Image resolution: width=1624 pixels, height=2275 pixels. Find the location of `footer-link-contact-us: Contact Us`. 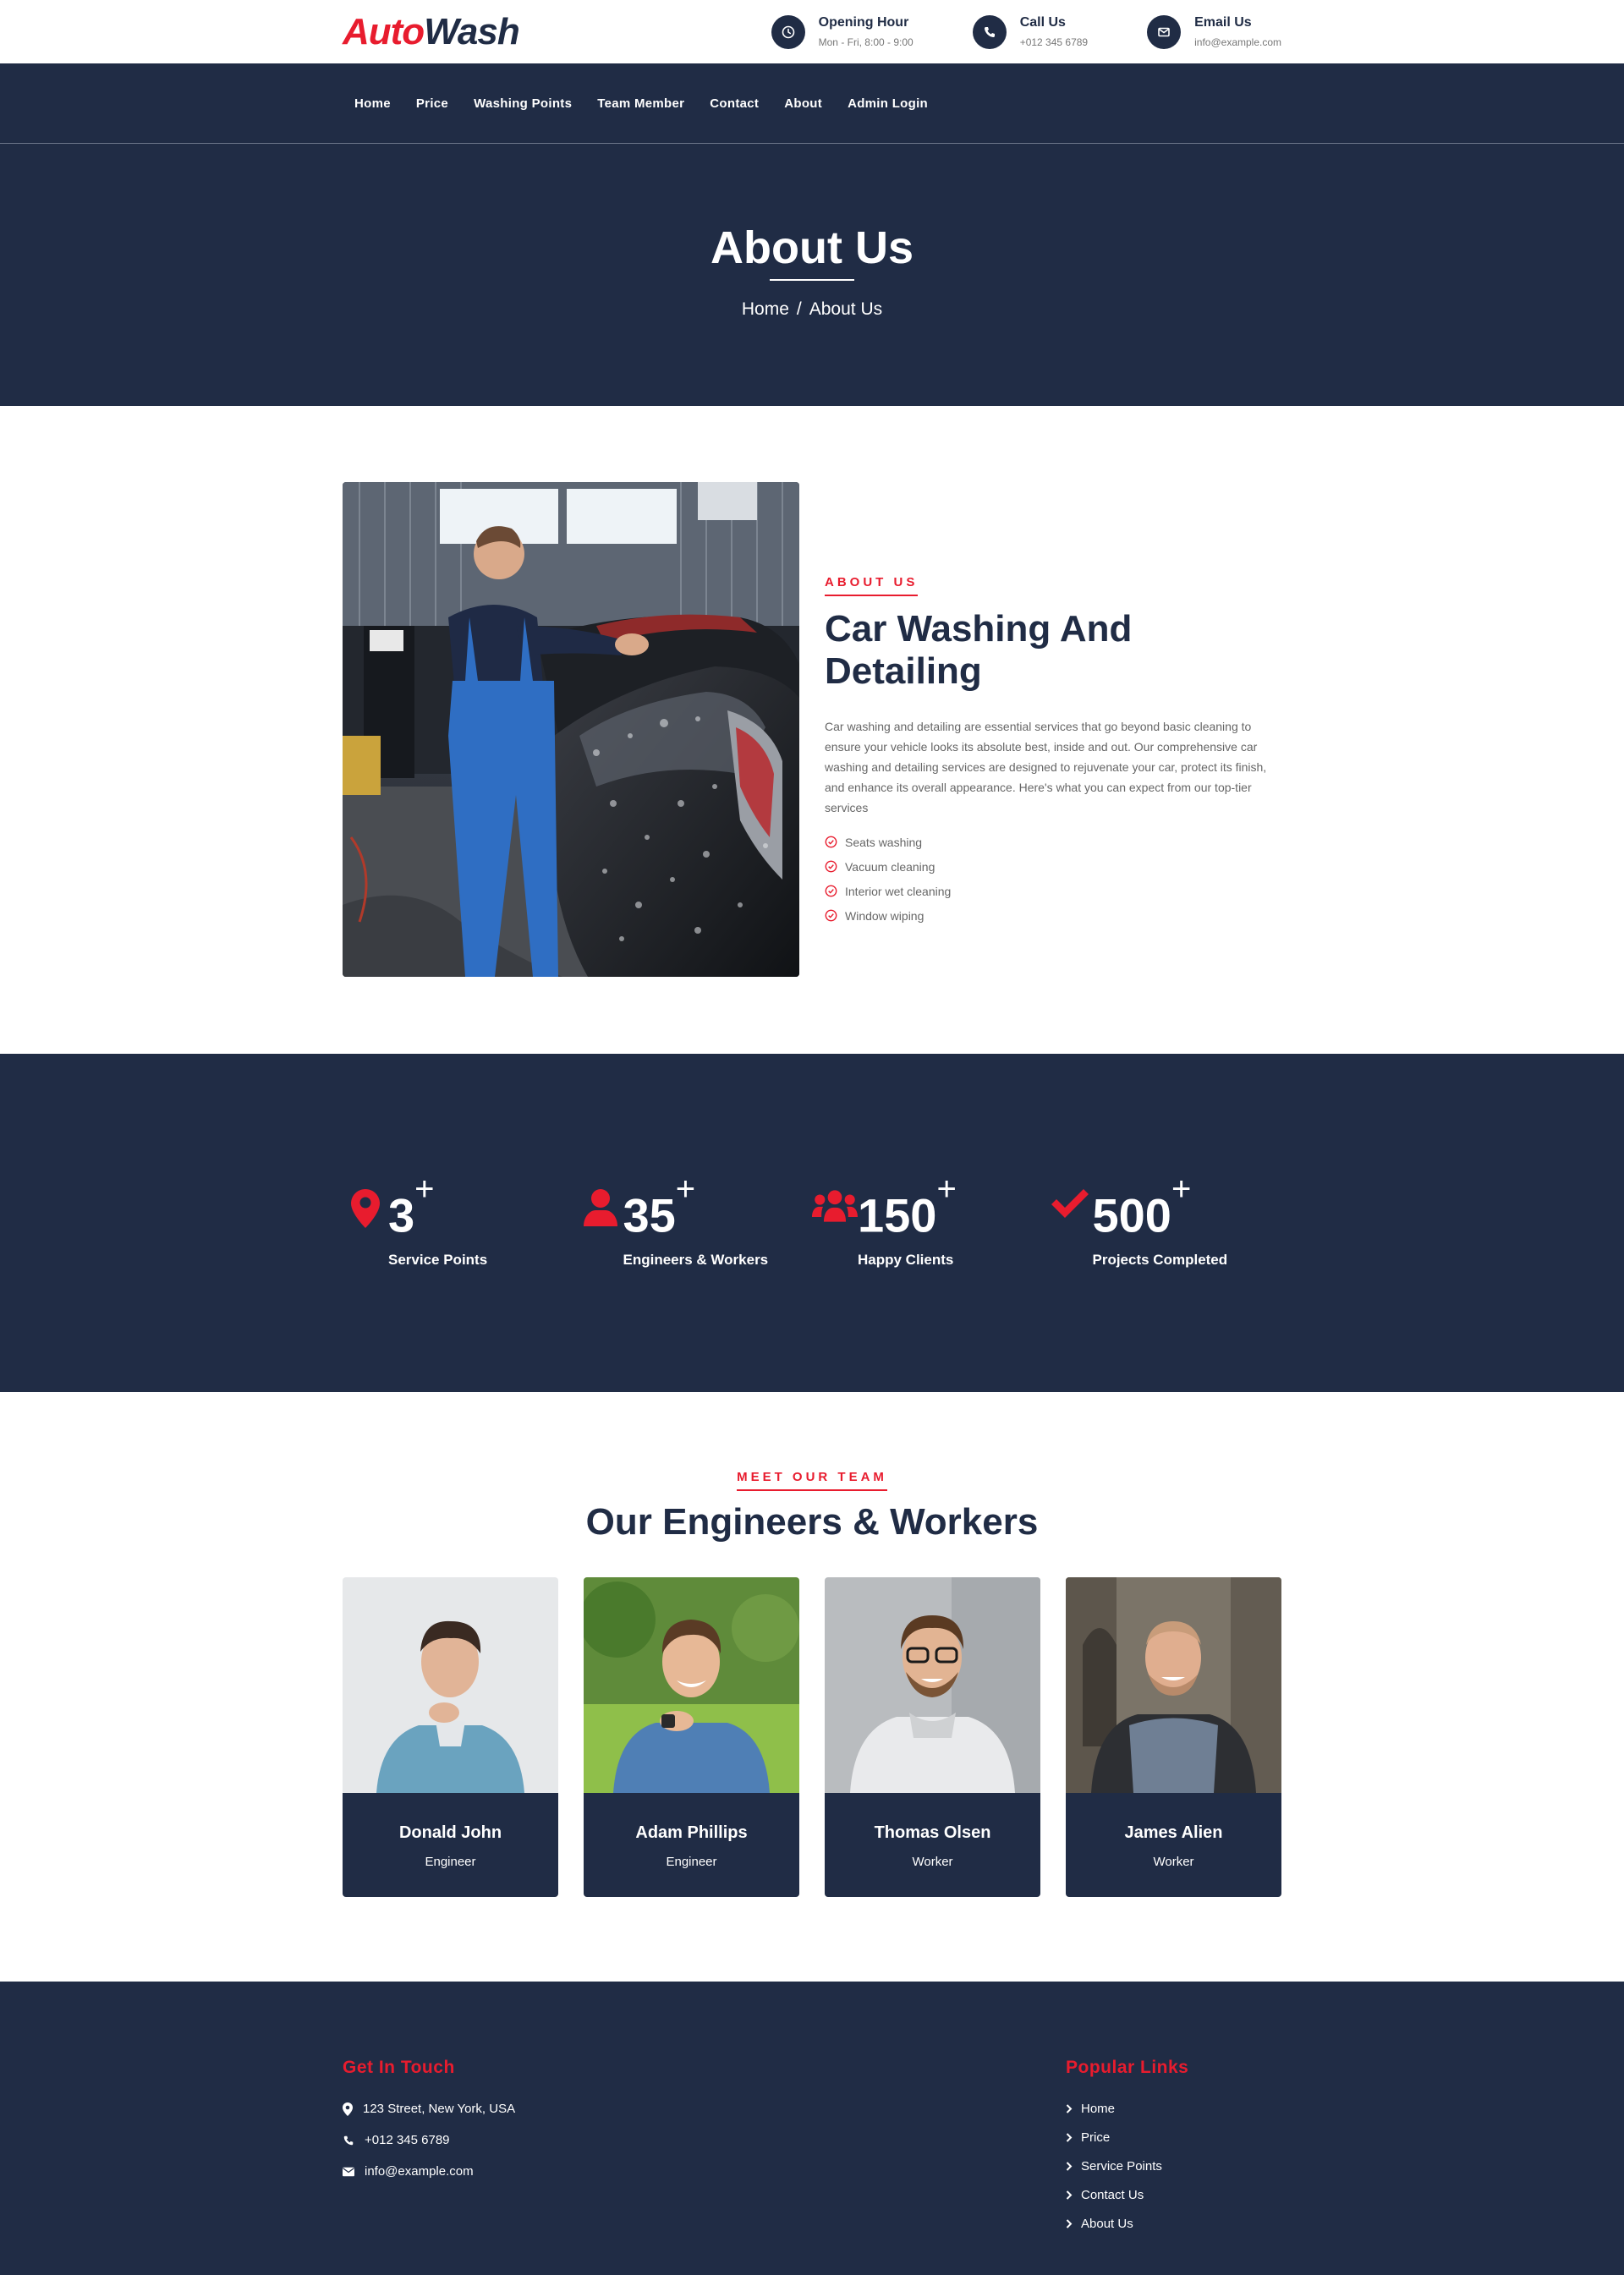

footer-link-contact-us: Contact Us is located at coordinates (1174, 2195).